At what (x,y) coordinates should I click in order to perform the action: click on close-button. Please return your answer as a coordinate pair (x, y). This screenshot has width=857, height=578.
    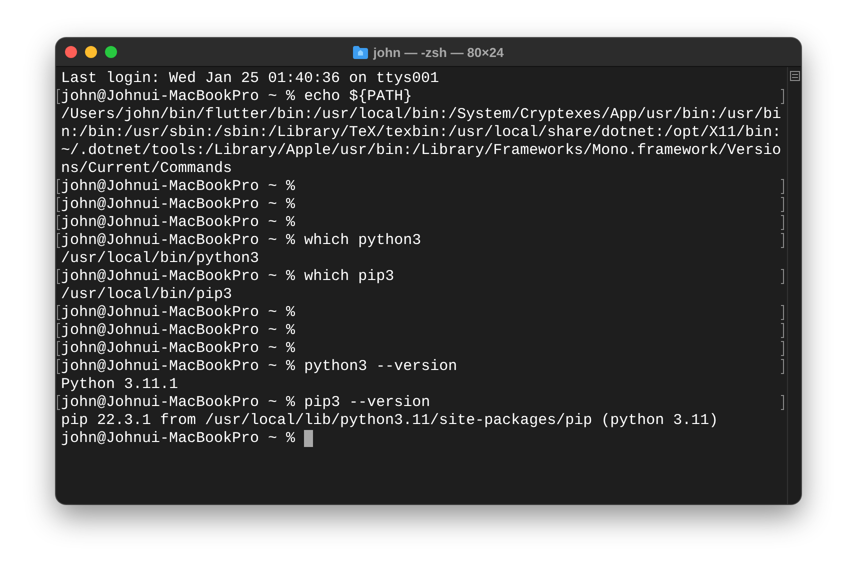
    Looking at the image, I should click on (71, 52).